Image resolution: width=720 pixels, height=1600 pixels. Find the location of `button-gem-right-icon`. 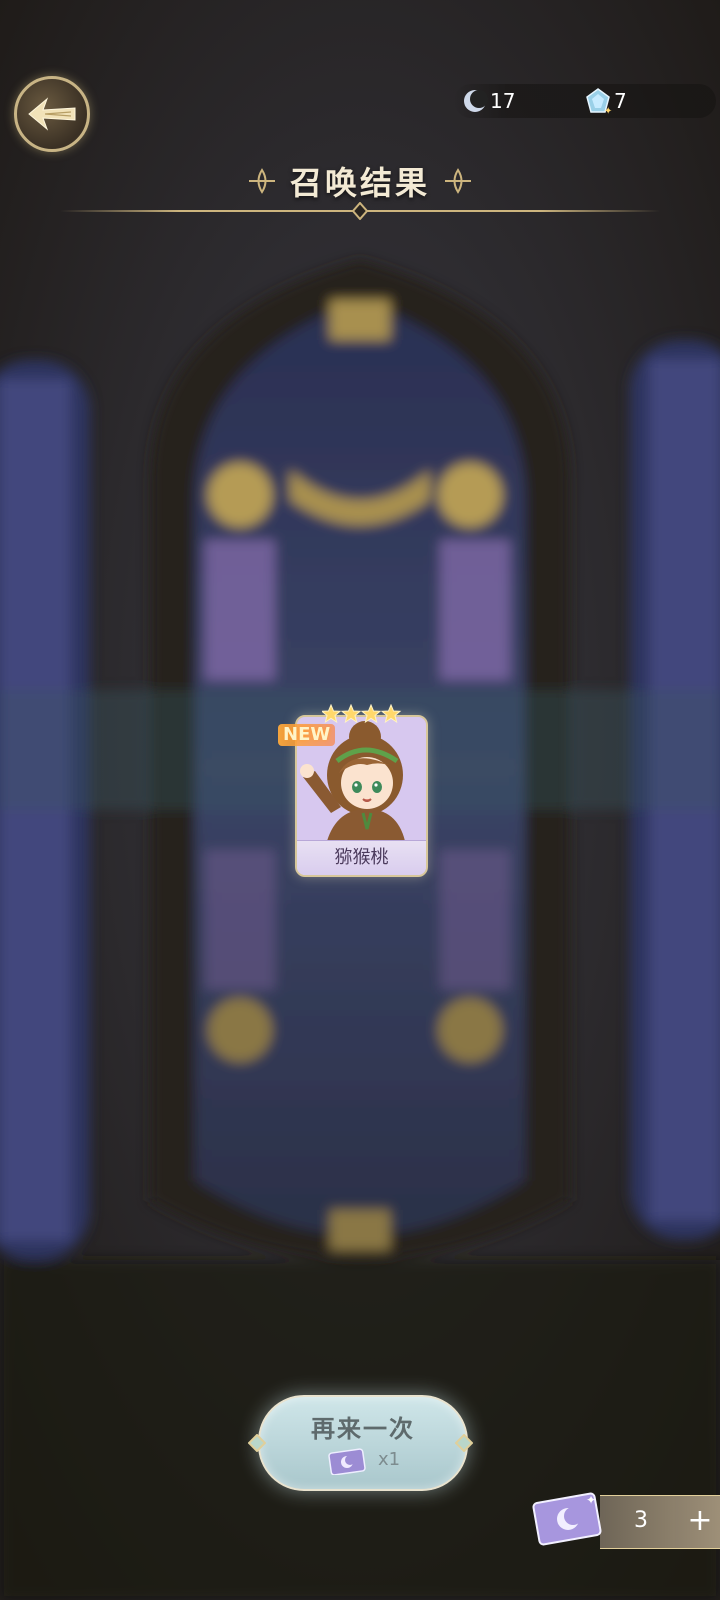

button-gem-right-icon is located at coordinates (464, 1443).